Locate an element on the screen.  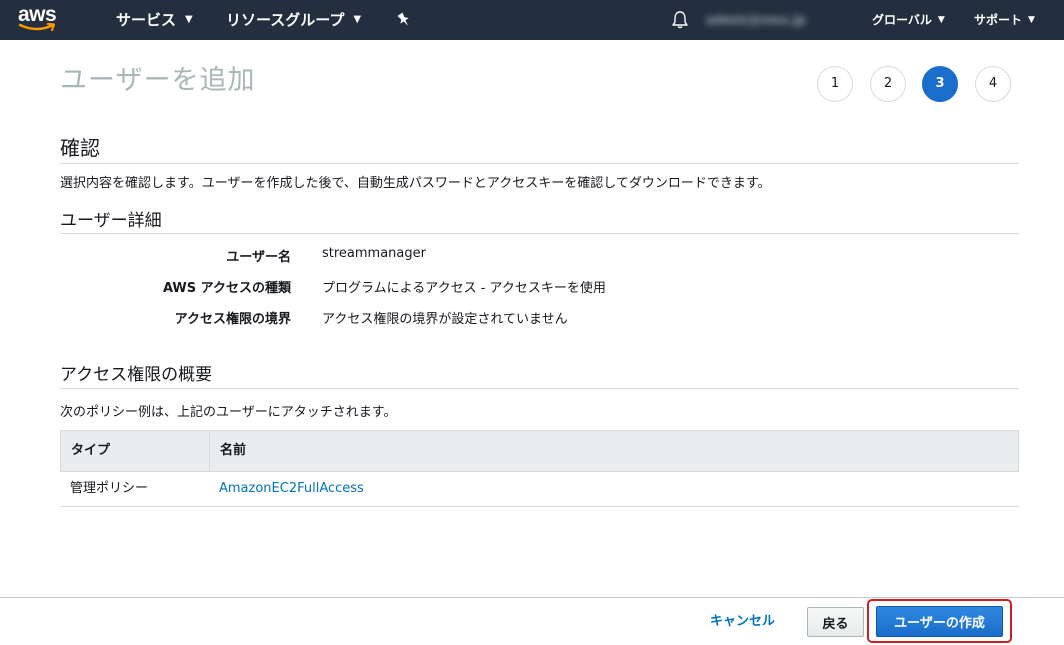
services-menu: サービス ▼ is located at coordinates (154, 20).